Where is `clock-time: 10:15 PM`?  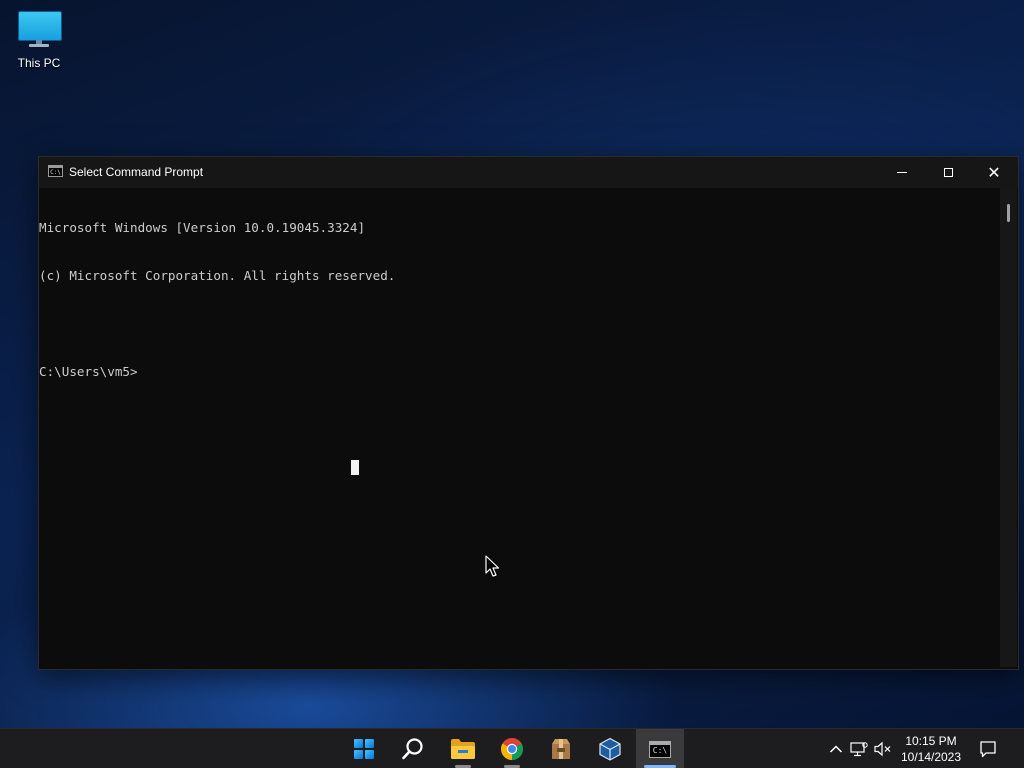 clock-time: 10:15 PM is located at coordinates (931, 741).